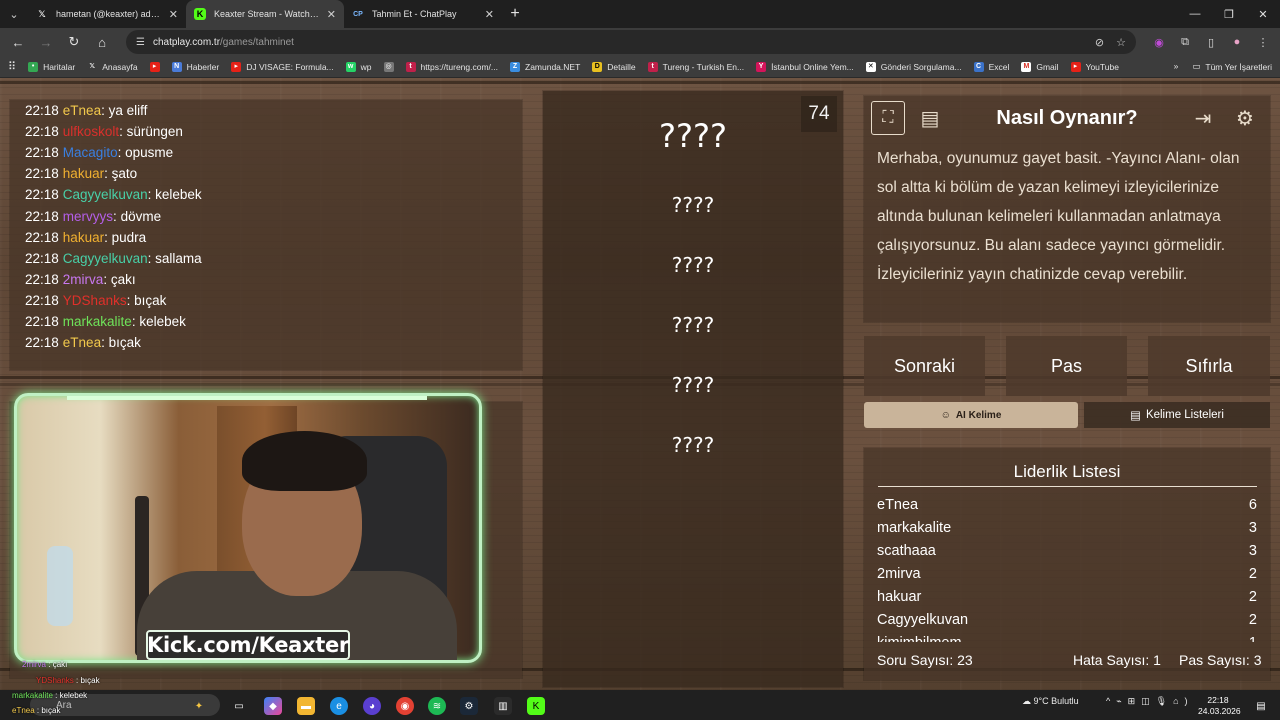 The width and height of the screenshot is (1280, 720). Describe the element at coordinates (112, 67) in the screenshot. I see `bookmark-item: 𝕏 Anasayfa` at that location.